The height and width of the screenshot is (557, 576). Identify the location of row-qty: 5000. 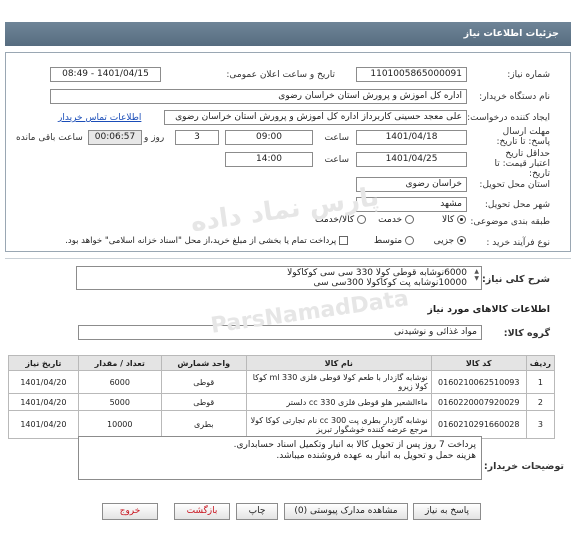
(119, 402).